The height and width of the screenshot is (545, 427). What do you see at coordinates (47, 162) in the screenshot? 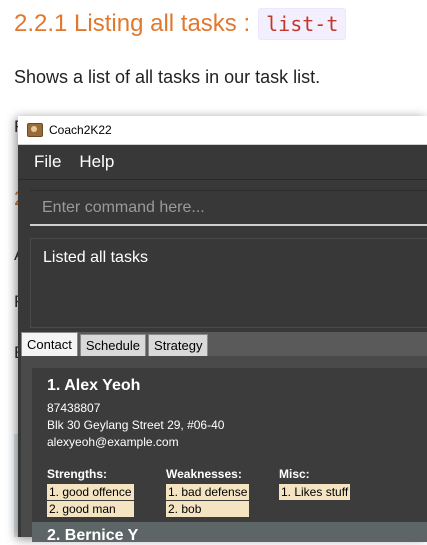
I see `menu-file: File` at bounding box center [47, 162].